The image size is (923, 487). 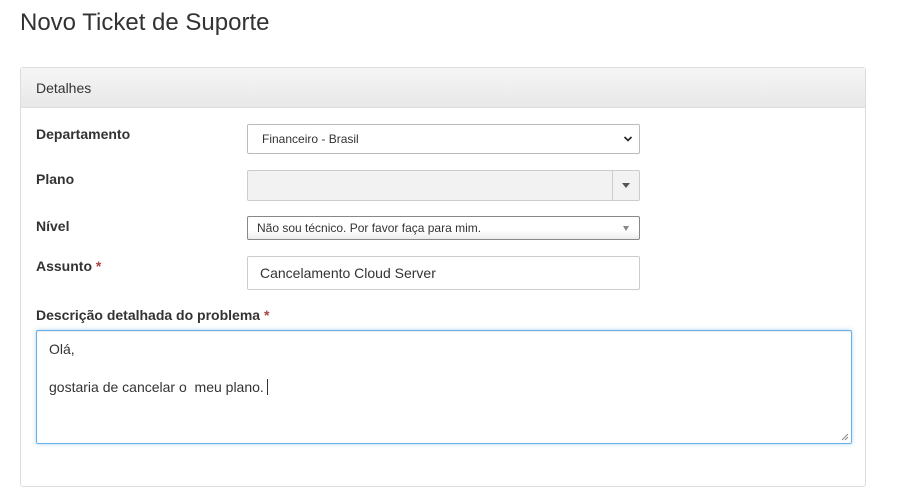 I want to click on chevron-down-icon, so click(x=628, y=139).